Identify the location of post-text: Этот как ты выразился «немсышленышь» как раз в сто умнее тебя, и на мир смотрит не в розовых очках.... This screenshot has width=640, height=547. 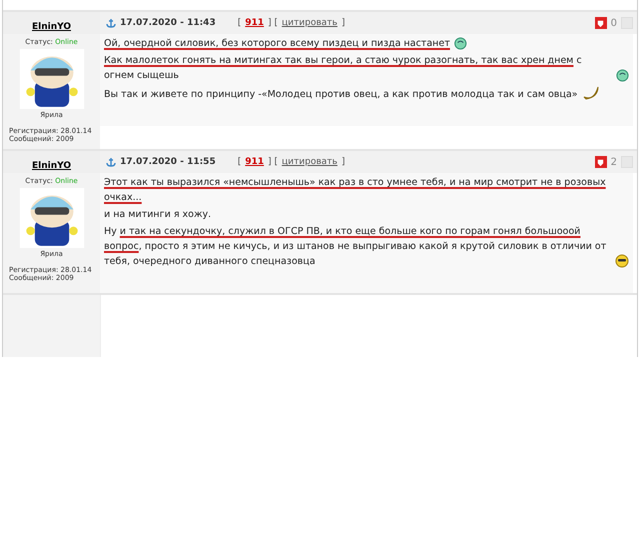
(355, 190).